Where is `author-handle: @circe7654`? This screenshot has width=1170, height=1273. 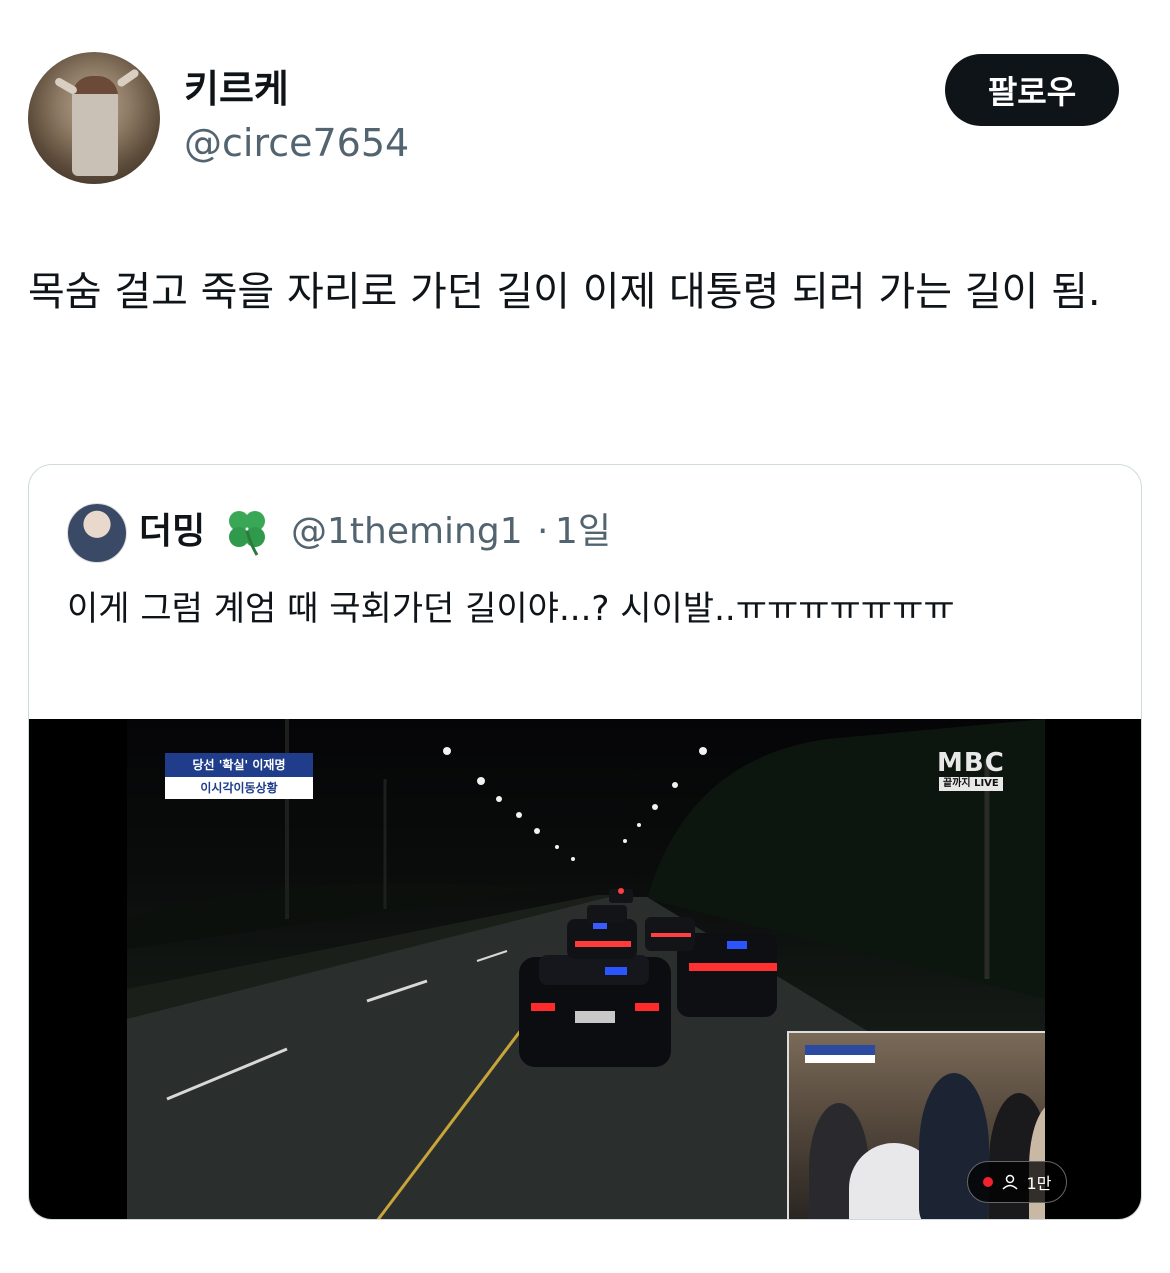
author-handle: @circe7654 is located at coordinates (296, 143).